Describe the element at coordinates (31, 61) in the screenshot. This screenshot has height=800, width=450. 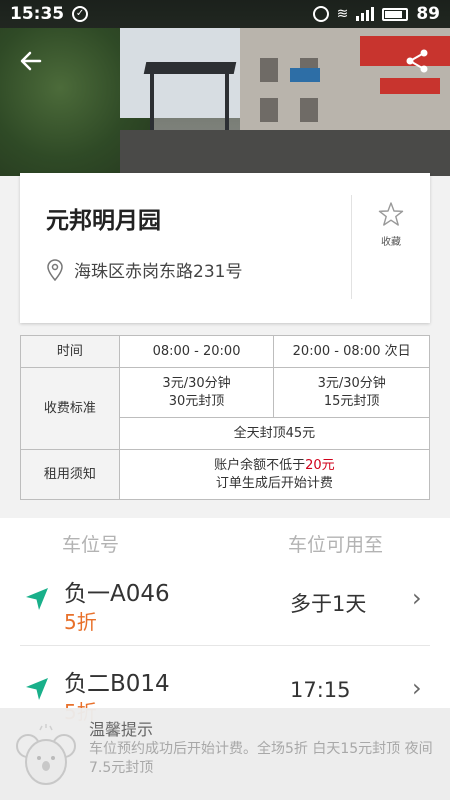
I see `back-arrow-icon` at that location.